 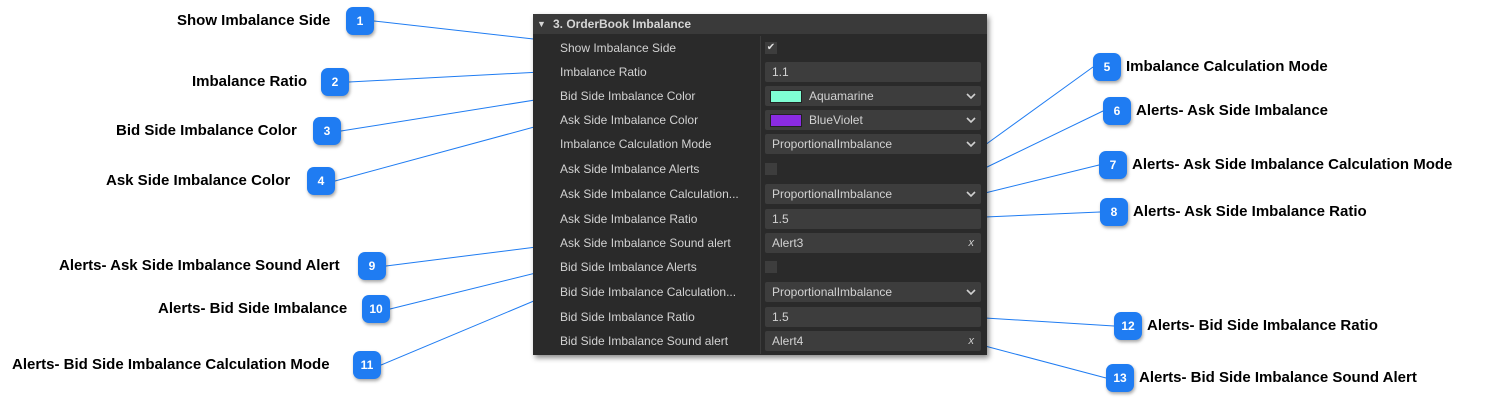 What do you see at coordinates (206, 130) in the screenshot?
I see `callout-label: Bid Side Imbalance Color` at bounding box center [206, 130].